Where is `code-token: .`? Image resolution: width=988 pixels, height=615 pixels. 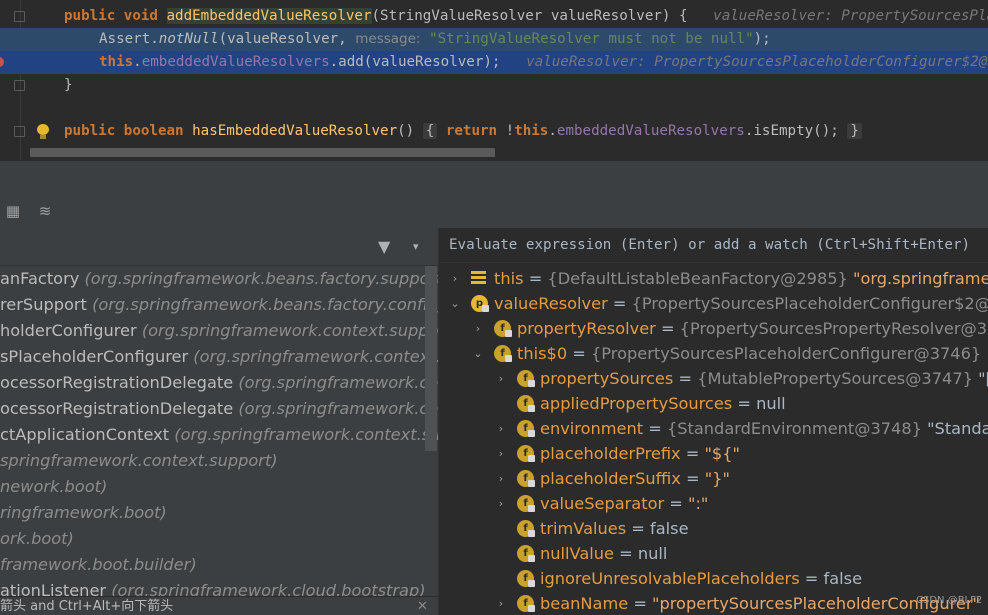
code-token: . is located at coordinates (137, 62).